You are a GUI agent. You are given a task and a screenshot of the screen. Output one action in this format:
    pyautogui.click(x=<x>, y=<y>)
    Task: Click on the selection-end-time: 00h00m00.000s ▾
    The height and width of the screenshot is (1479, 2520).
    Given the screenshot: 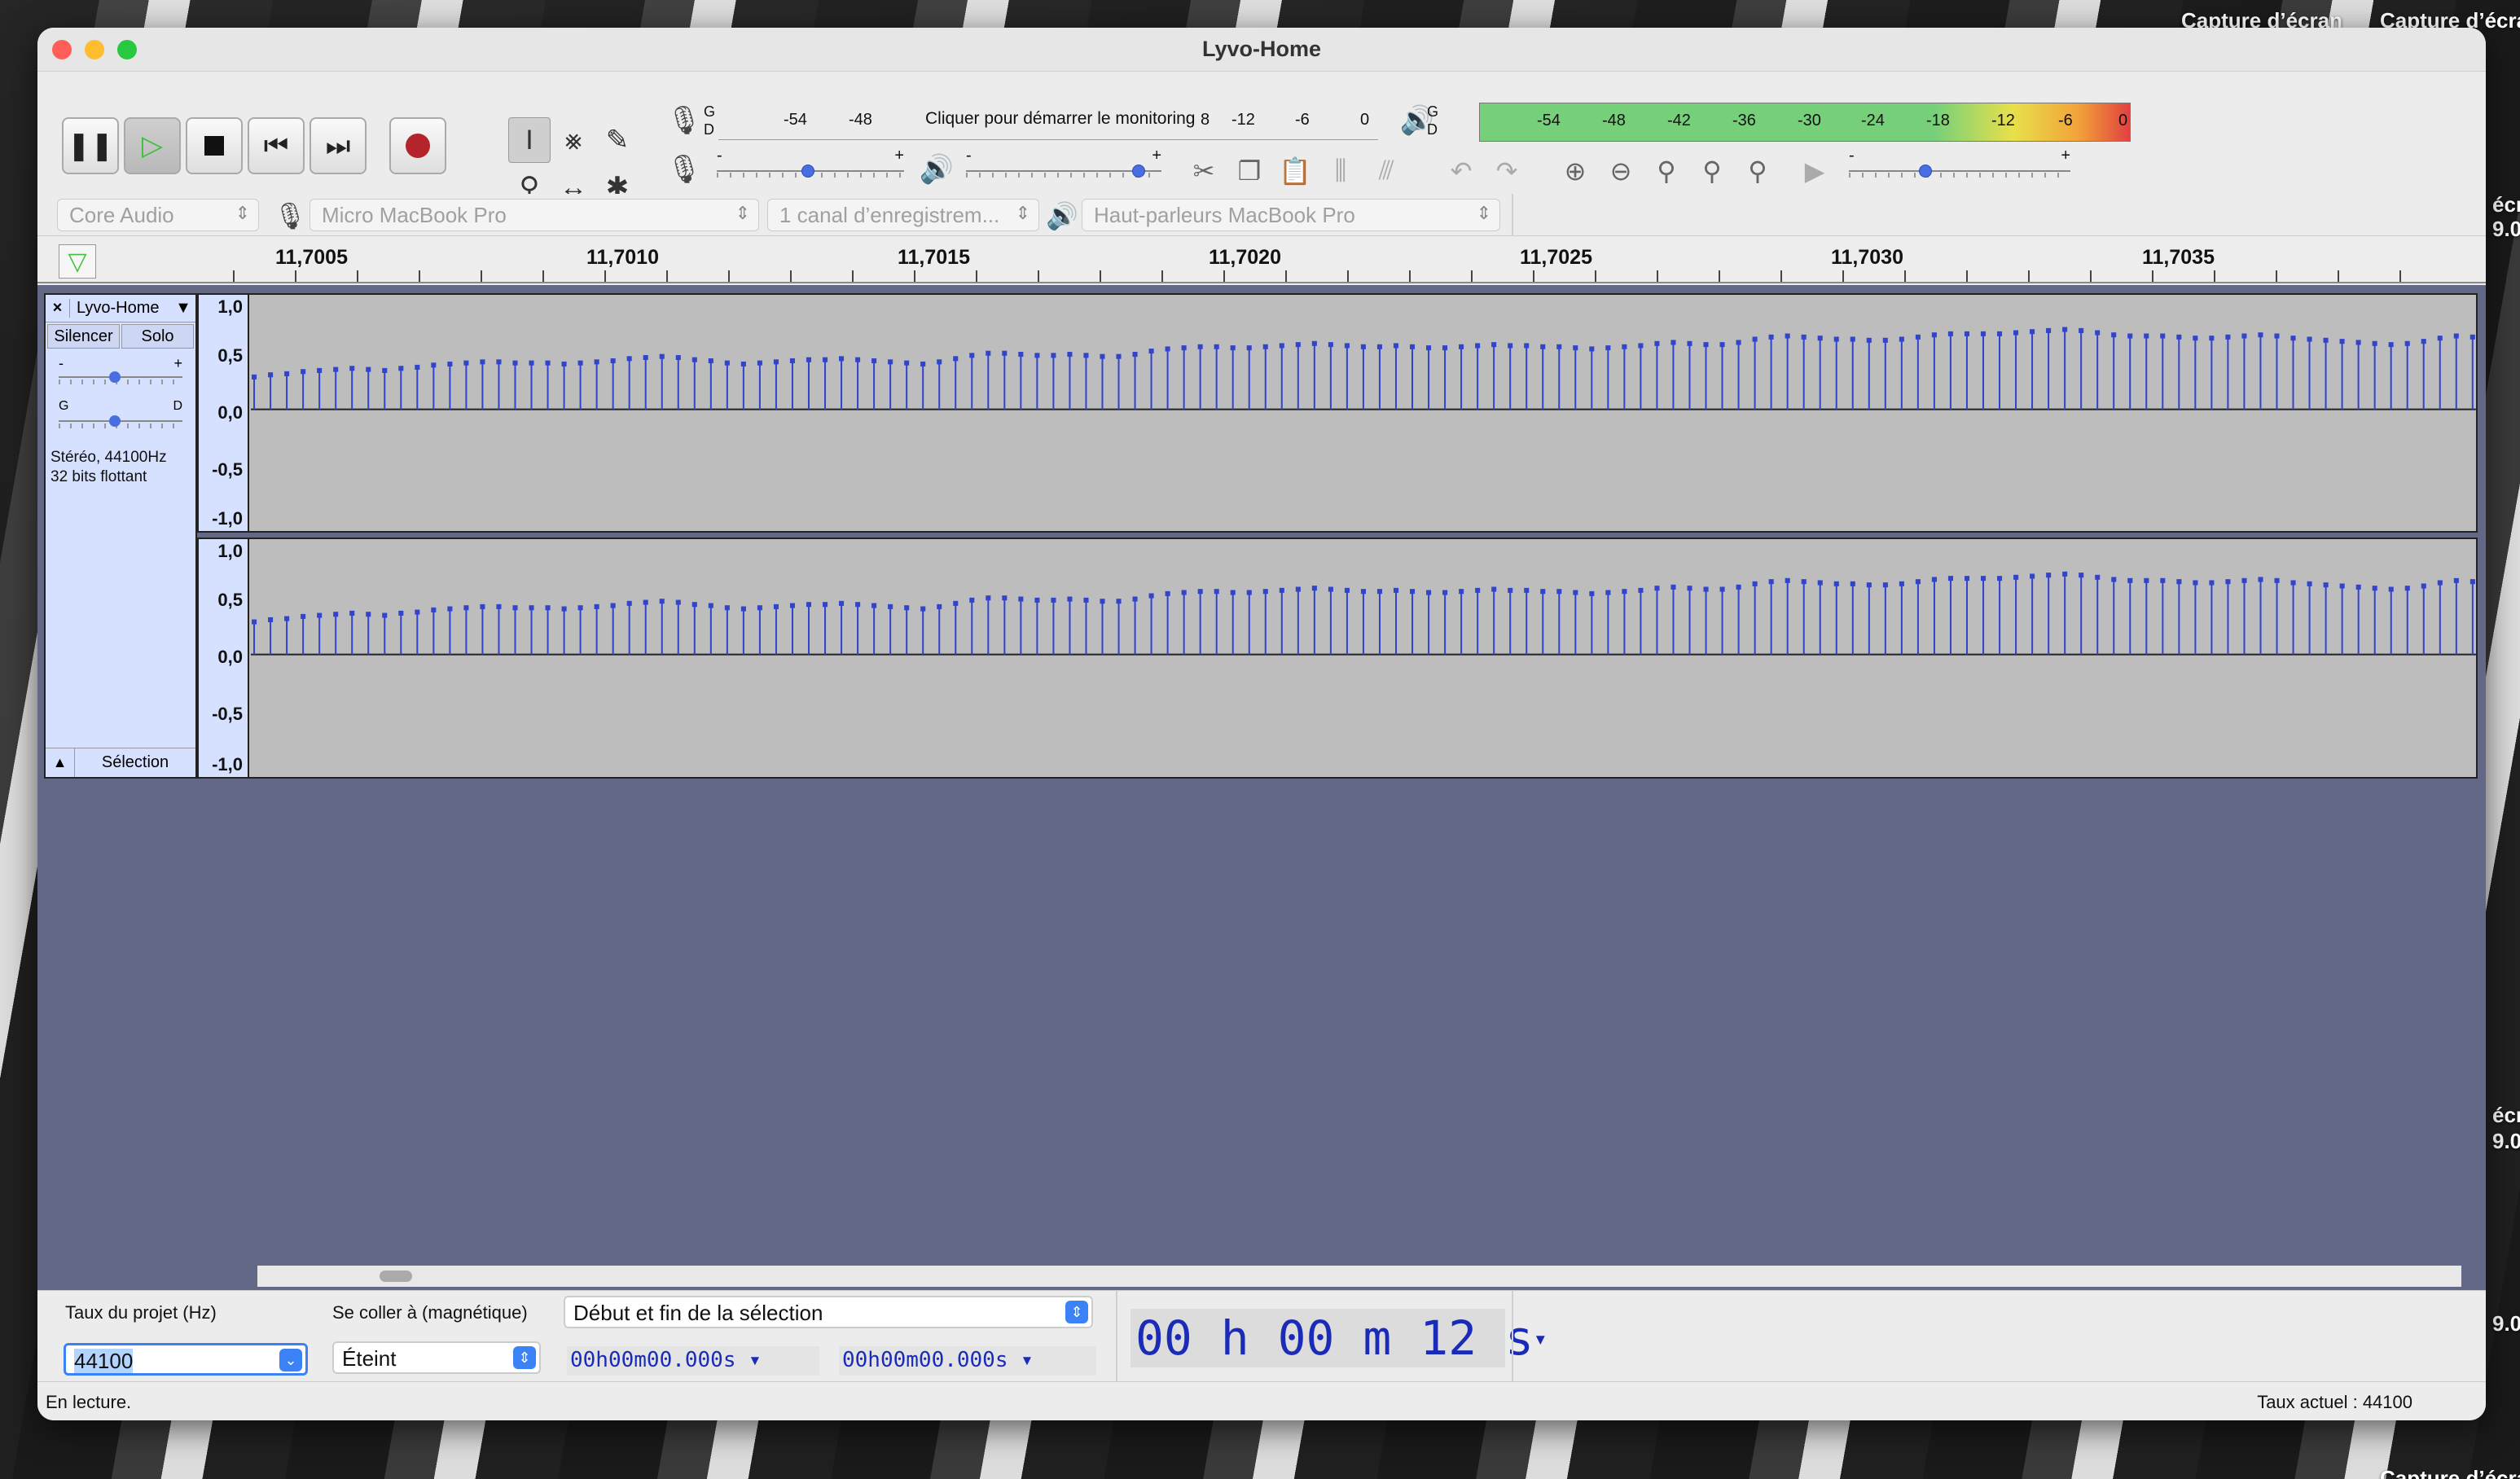 What is the action you would take?
    pyautogui.click(x=967, y=1361)
    